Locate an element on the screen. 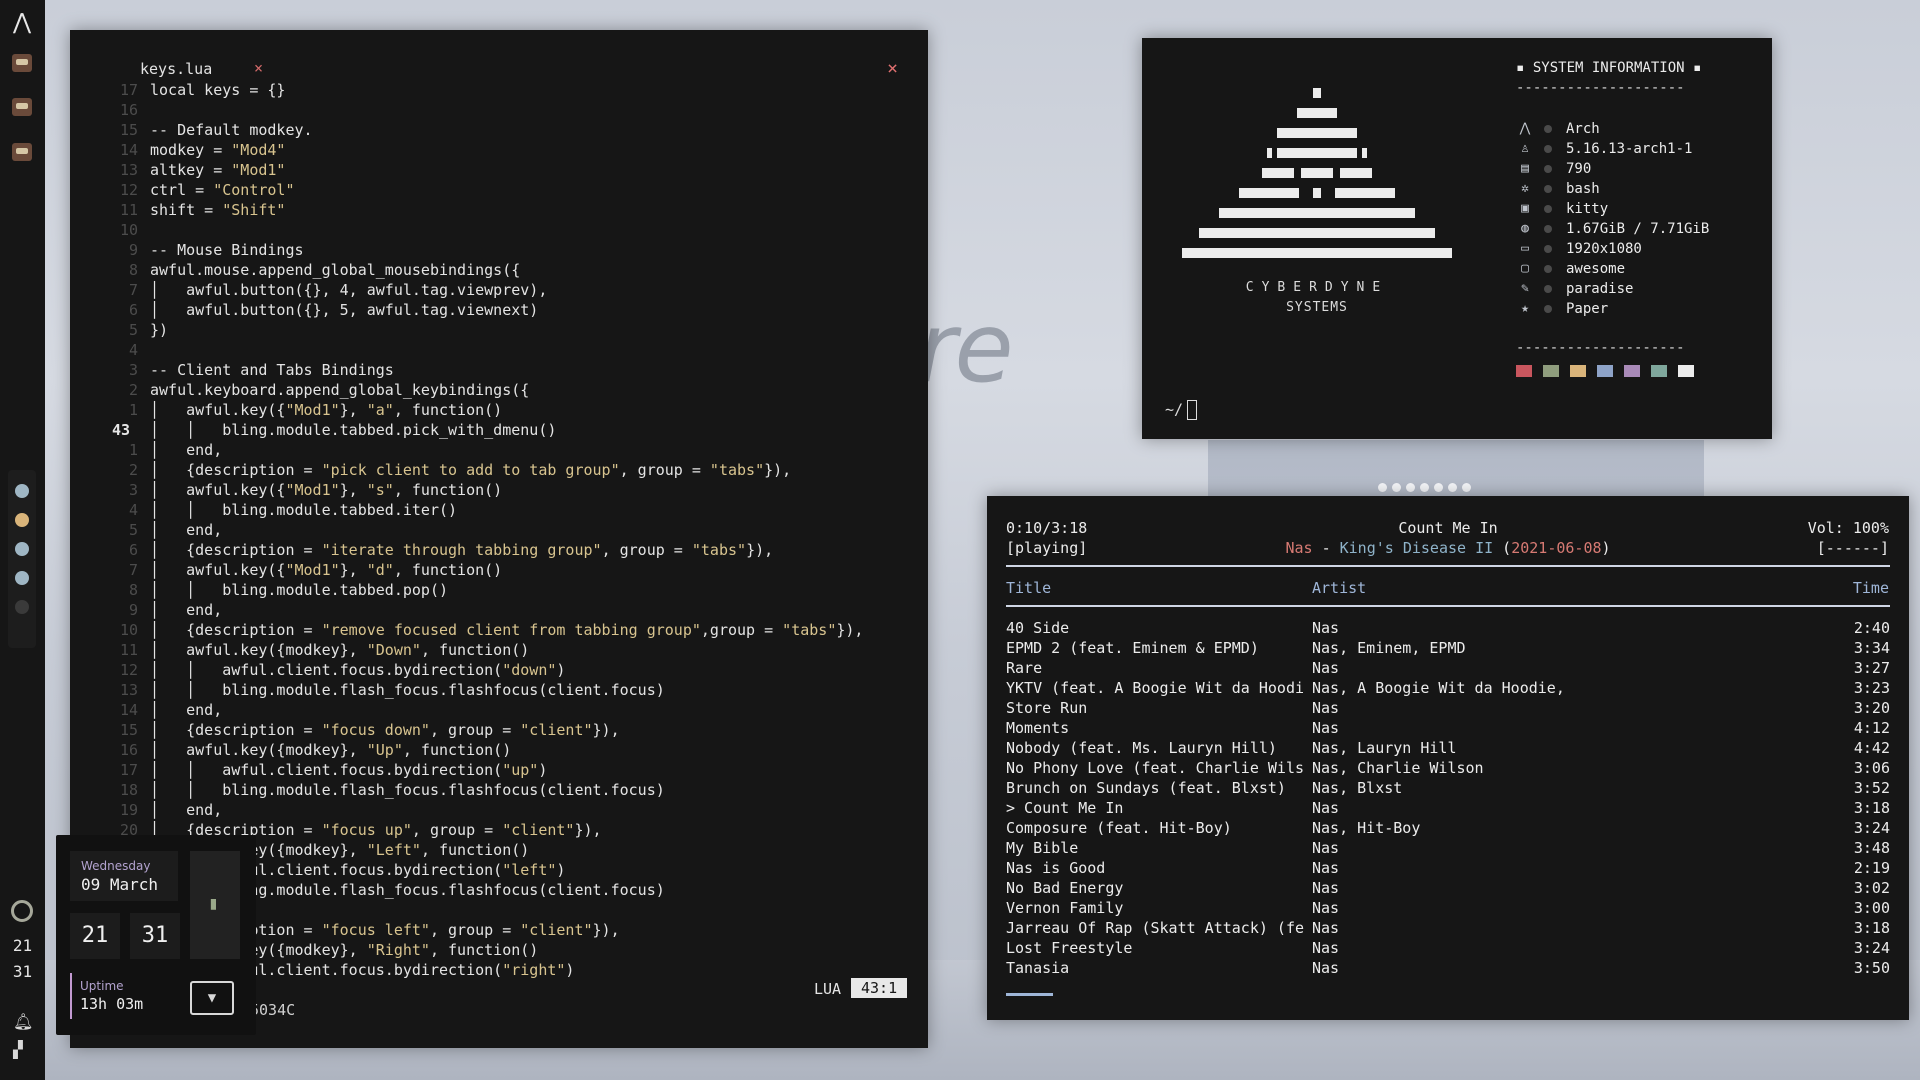 The width and height of the screenshot is (1920, 1080). code-line: 11 shift = "Shift" is located at coordinates (499, 210).